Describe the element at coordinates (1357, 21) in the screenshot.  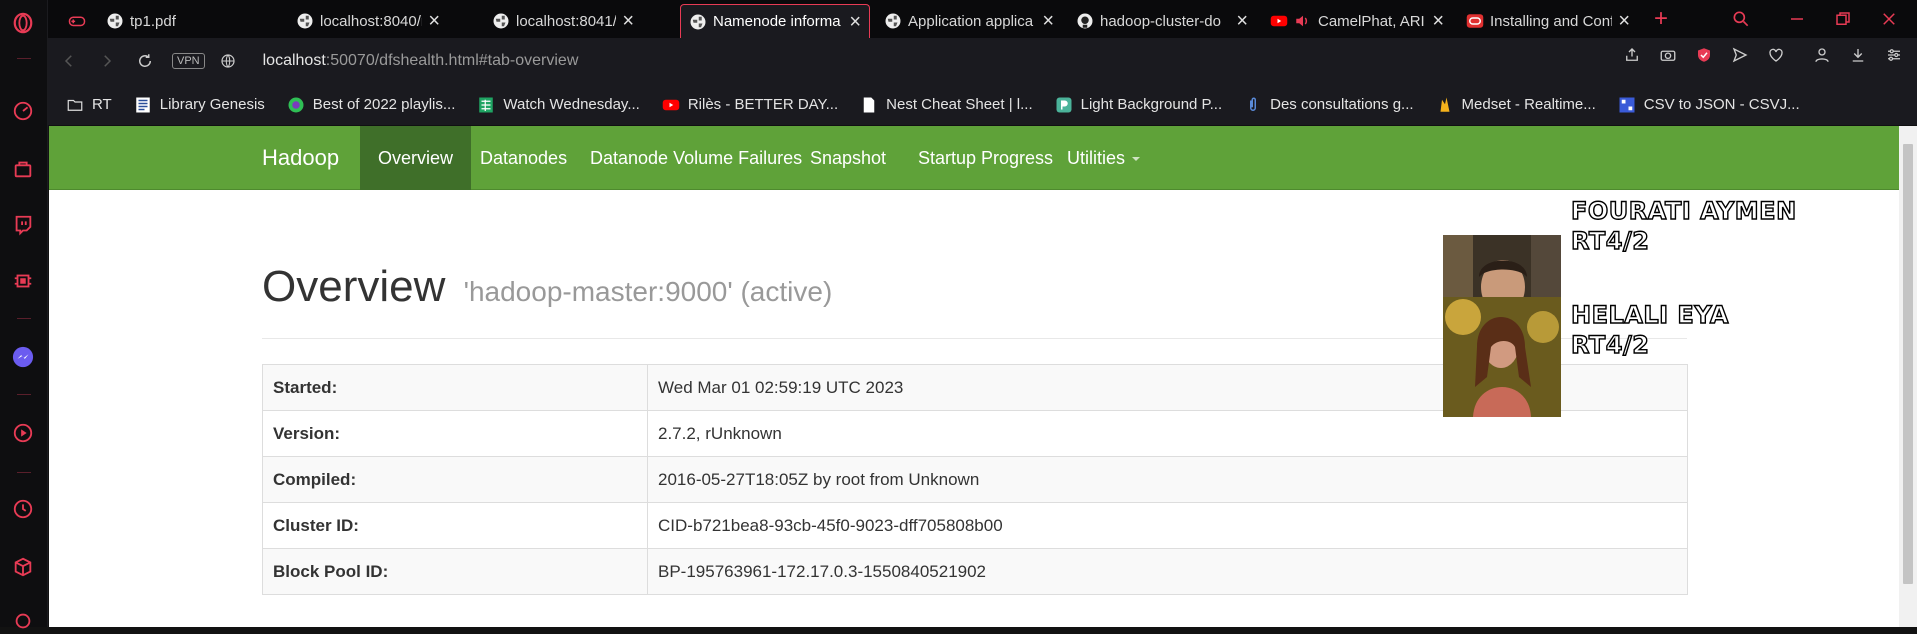
I see `tab-camelphat: CamelPhat, ARI ×` at that location.